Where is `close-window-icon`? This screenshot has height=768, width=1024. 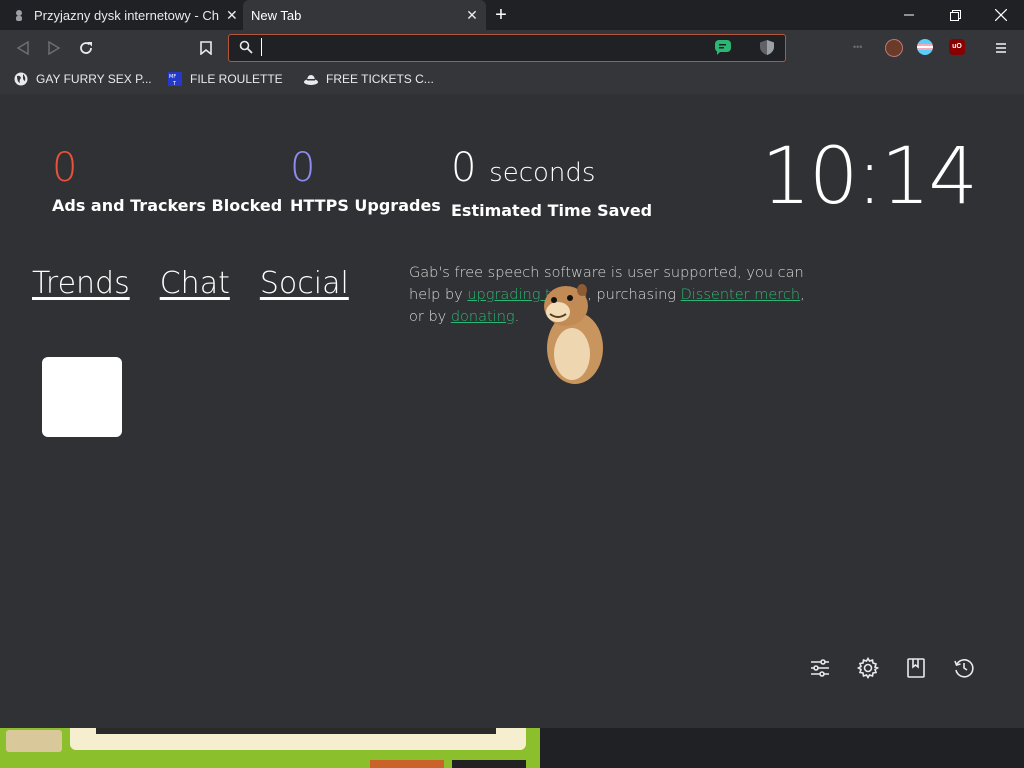
close-window-icon is located at coordinates (1001, 15).